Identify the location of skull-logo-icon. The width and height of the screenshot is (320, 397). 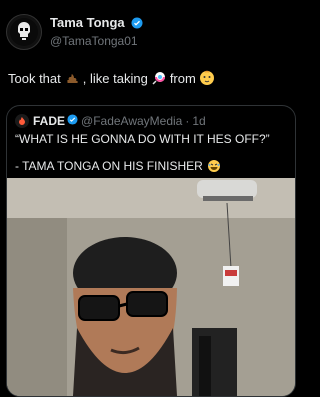
(24, 32).